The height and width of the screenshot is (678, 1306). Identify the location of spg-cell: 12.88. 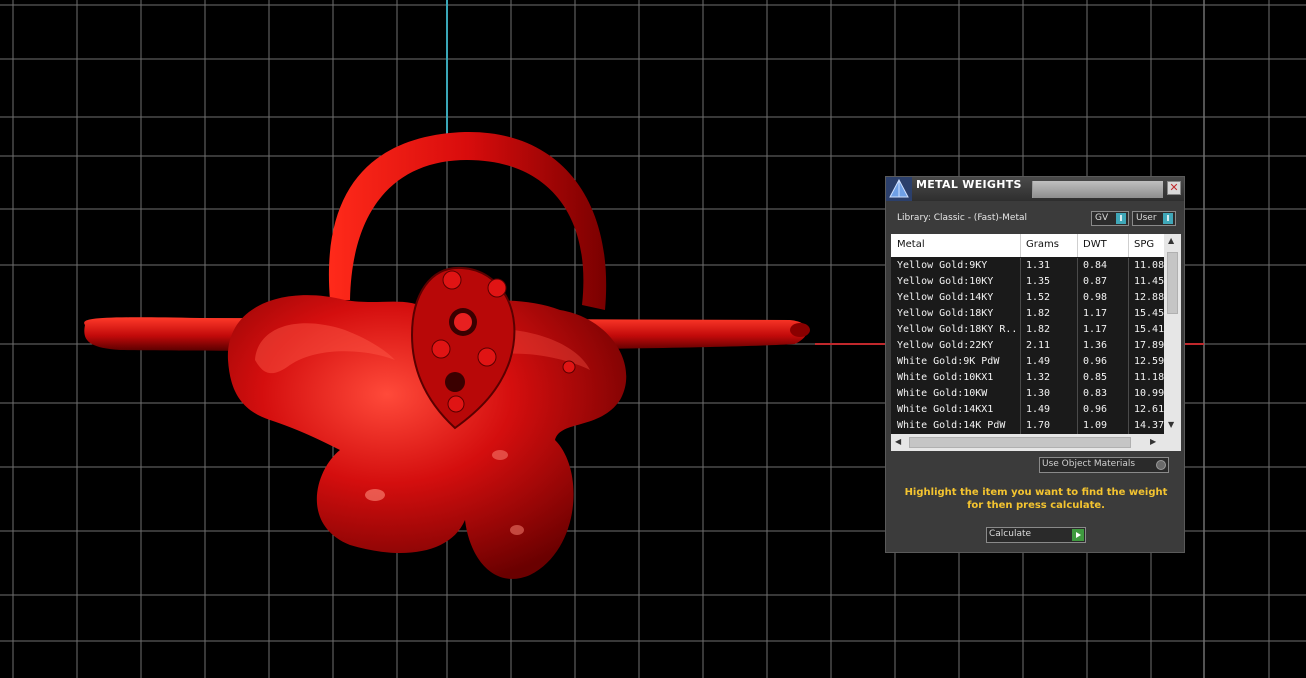
(1149, 297).